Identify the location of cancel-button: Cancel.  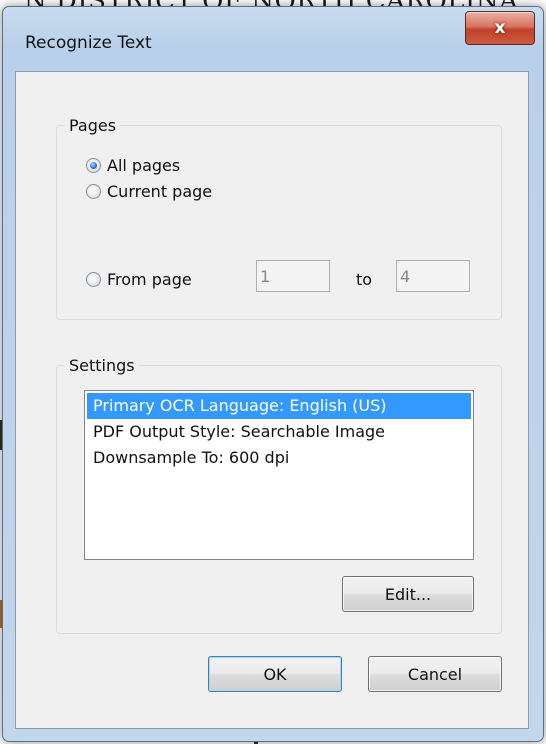
(435, 674).